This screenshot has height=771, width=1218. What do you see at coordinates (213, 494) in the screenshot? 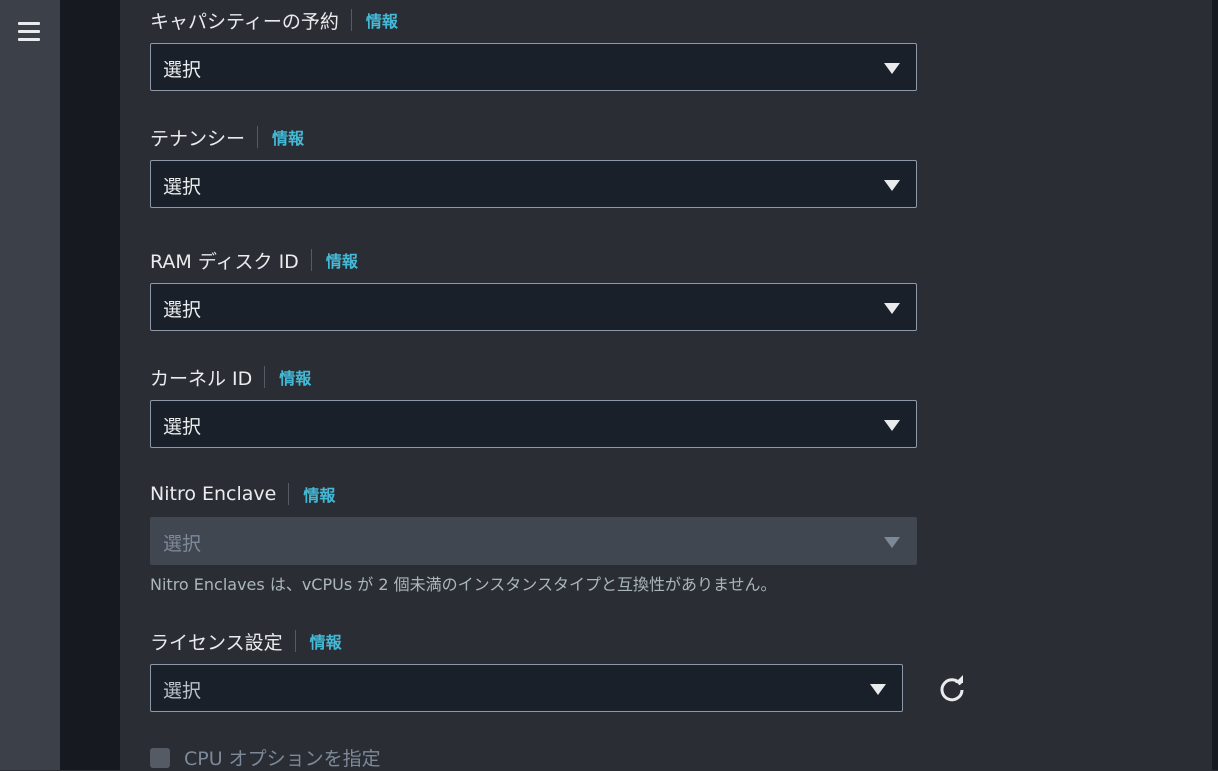
I see `field-label: Nitro Enclave` at bounding box center [213, 494].